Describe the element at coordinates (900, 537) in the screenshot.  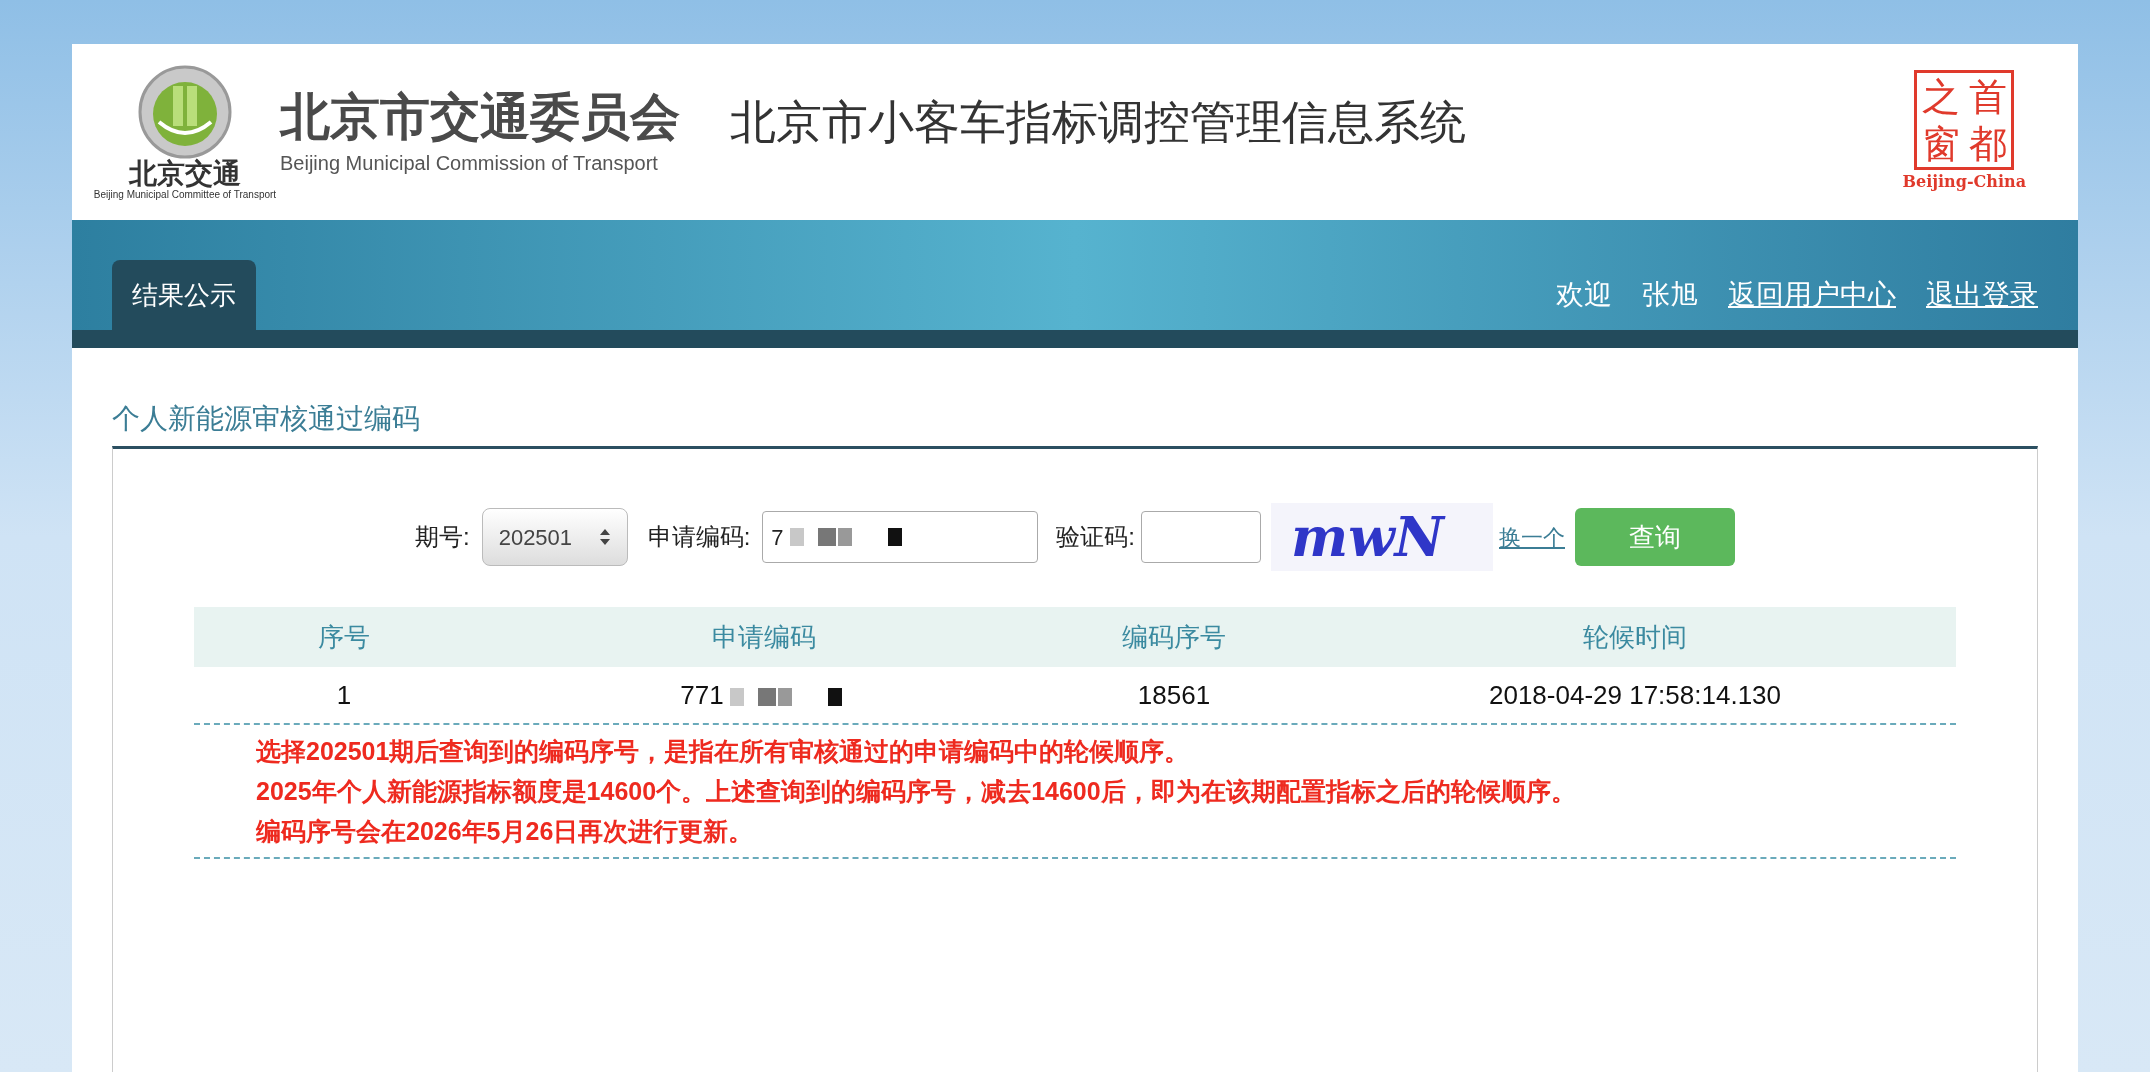
I see `code-input: 7` at that location.